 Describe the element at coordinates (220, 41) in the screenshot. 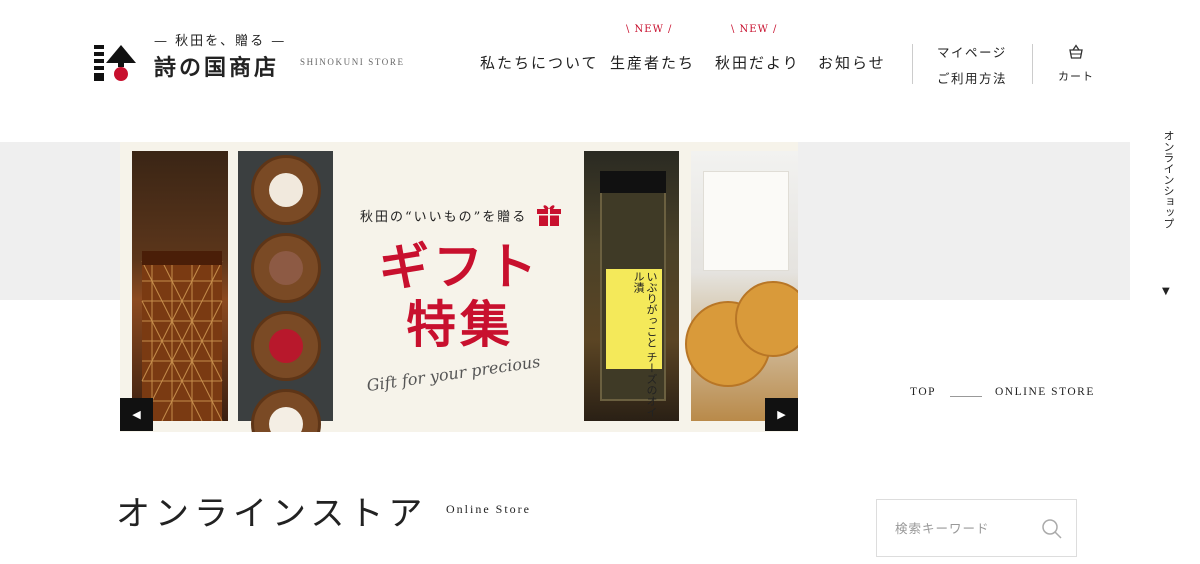

I see `logo-tagline: — 秋田を、贈る —` at that location.